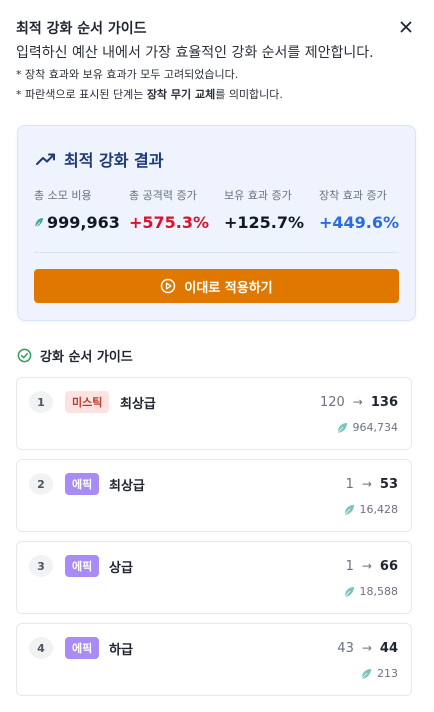 The image size is (434, 712). Describe the element at coordinates (375, 427) in the screenshot. I see `cost-value: 964,734` at that location.